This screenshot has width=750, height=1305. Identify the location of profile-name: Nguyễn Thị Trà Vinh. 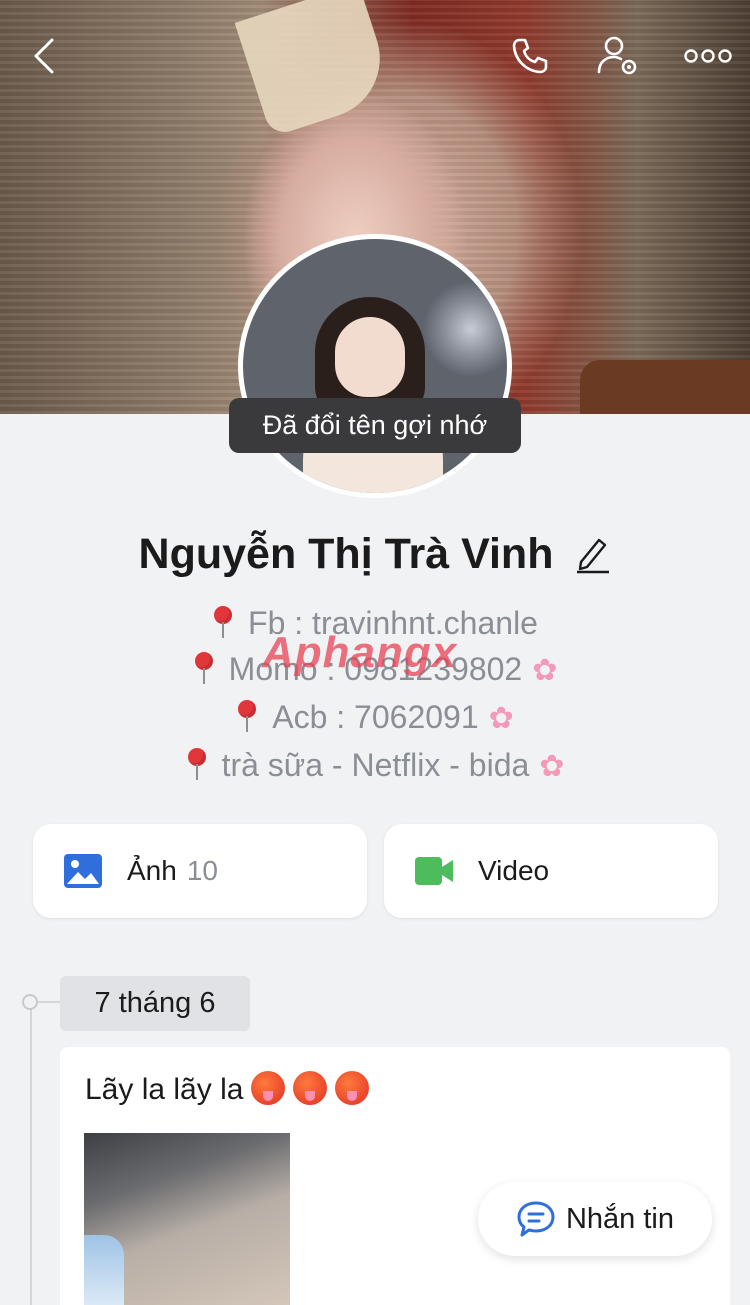
(346, 553).